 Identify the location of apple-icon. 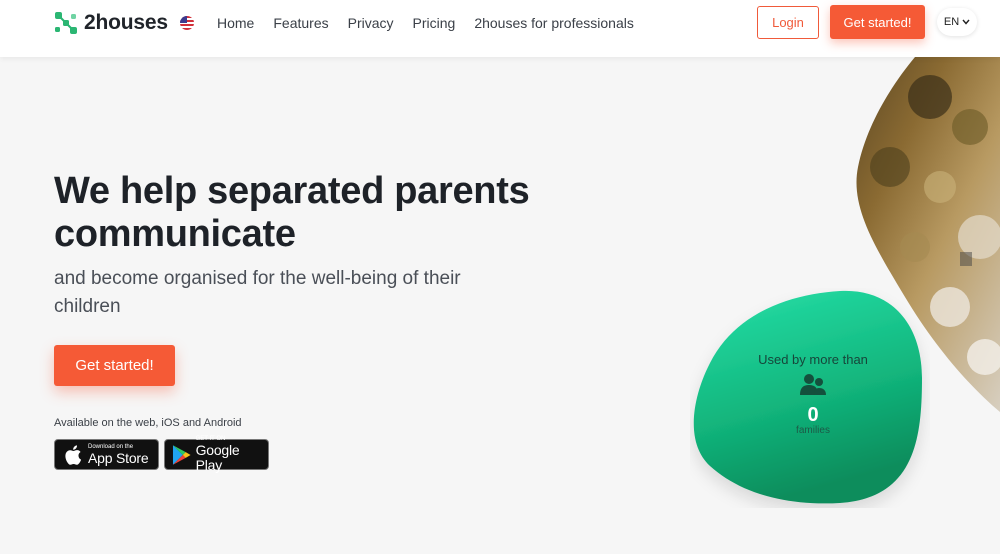
(73, 454).